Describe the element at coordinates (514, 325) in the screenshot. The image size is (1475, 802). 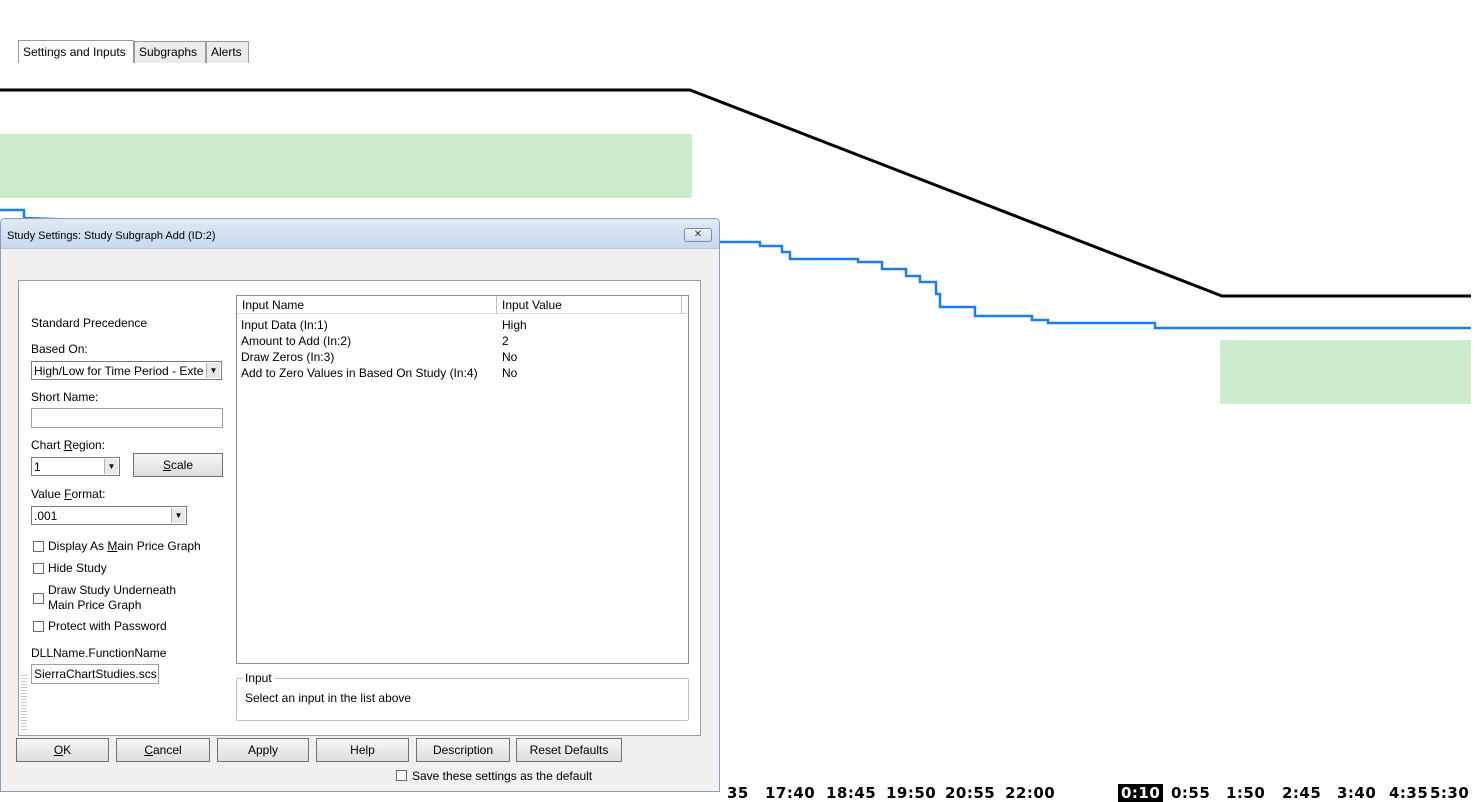
I see `input-row-value: High` at that location.